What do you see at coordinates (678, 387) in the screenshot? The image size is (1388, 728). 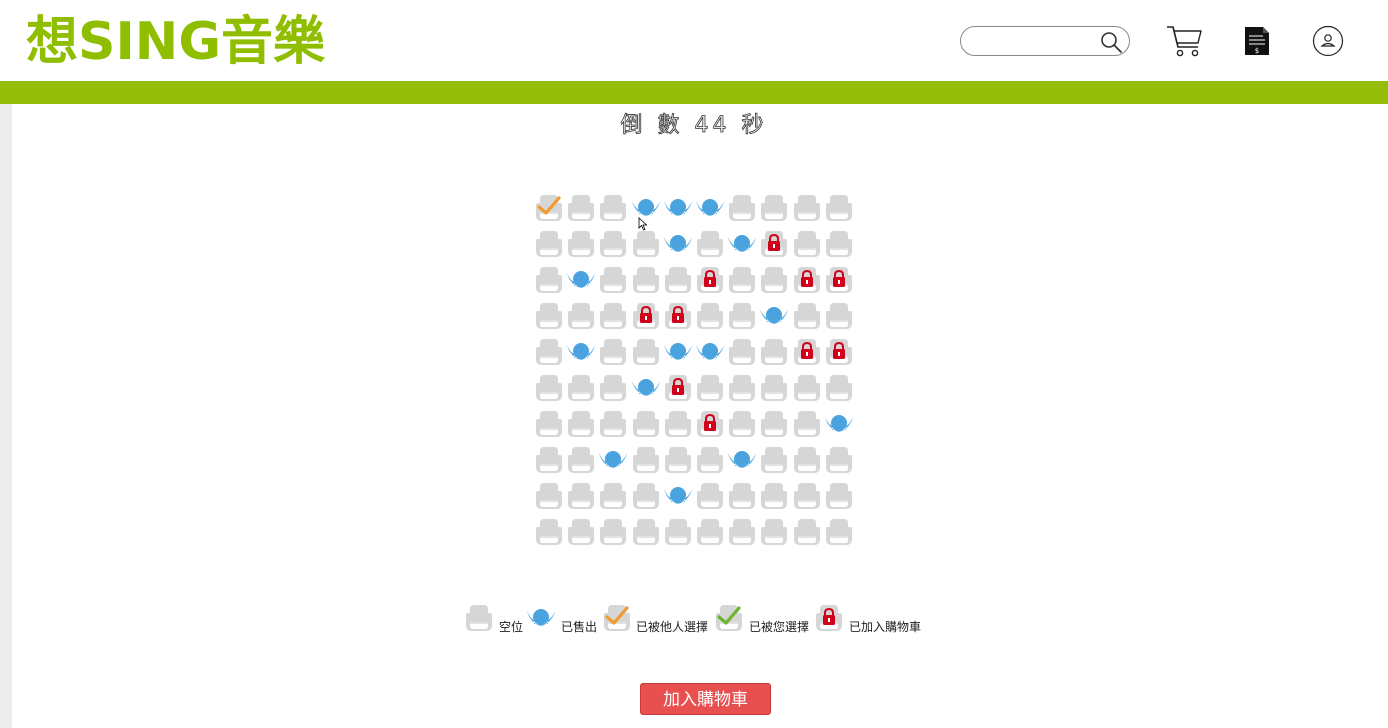 I see `seat-r6-c5-in-cart` at bounding box center [678, 387].